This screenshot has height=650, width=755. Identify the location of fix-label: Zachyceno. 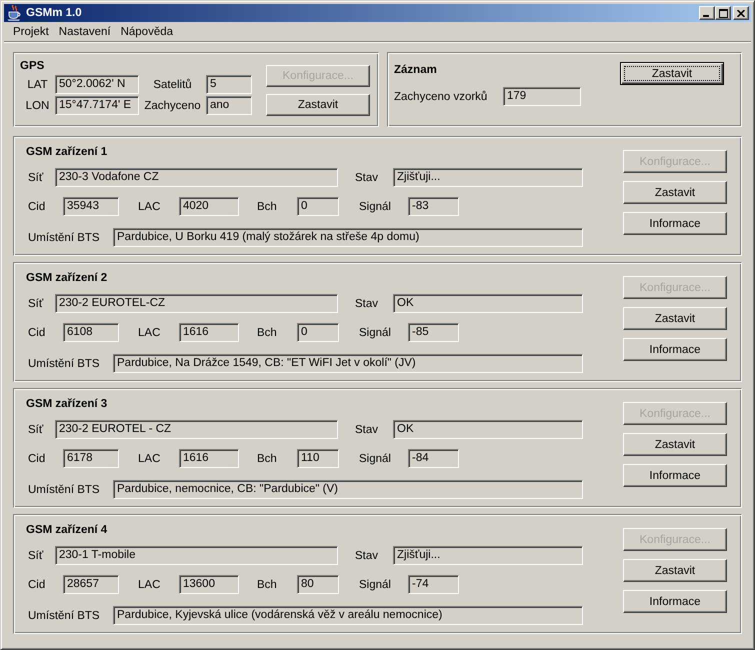
(172, 106).